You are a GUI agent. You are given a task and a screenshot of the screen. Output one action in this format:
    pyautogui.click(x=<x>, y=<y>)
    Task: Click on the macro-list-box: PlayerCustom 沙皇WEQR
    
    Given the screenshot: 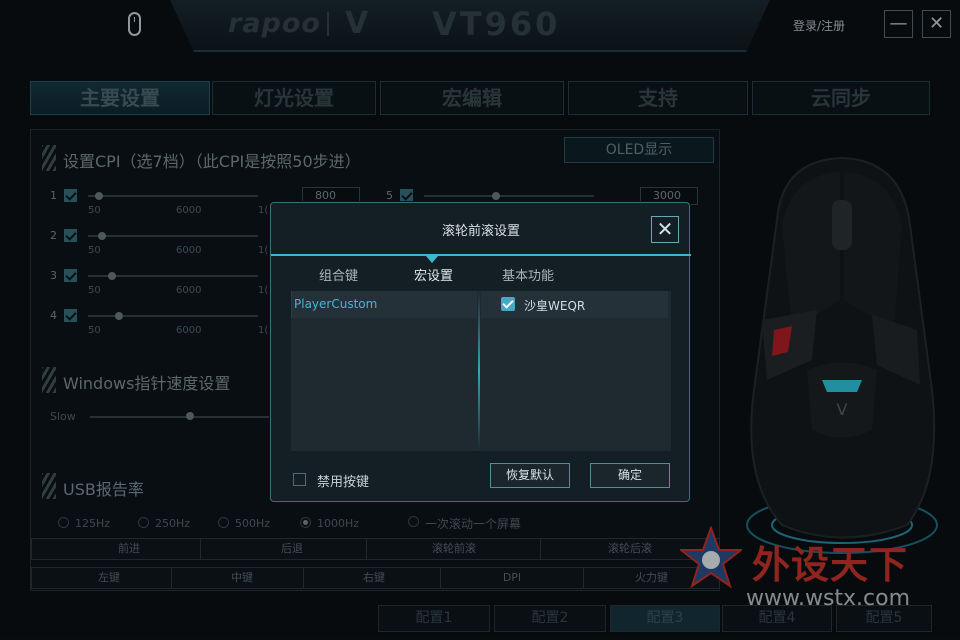 What is the action you would take?
    pyautogui.click(x=481, y=371)
    